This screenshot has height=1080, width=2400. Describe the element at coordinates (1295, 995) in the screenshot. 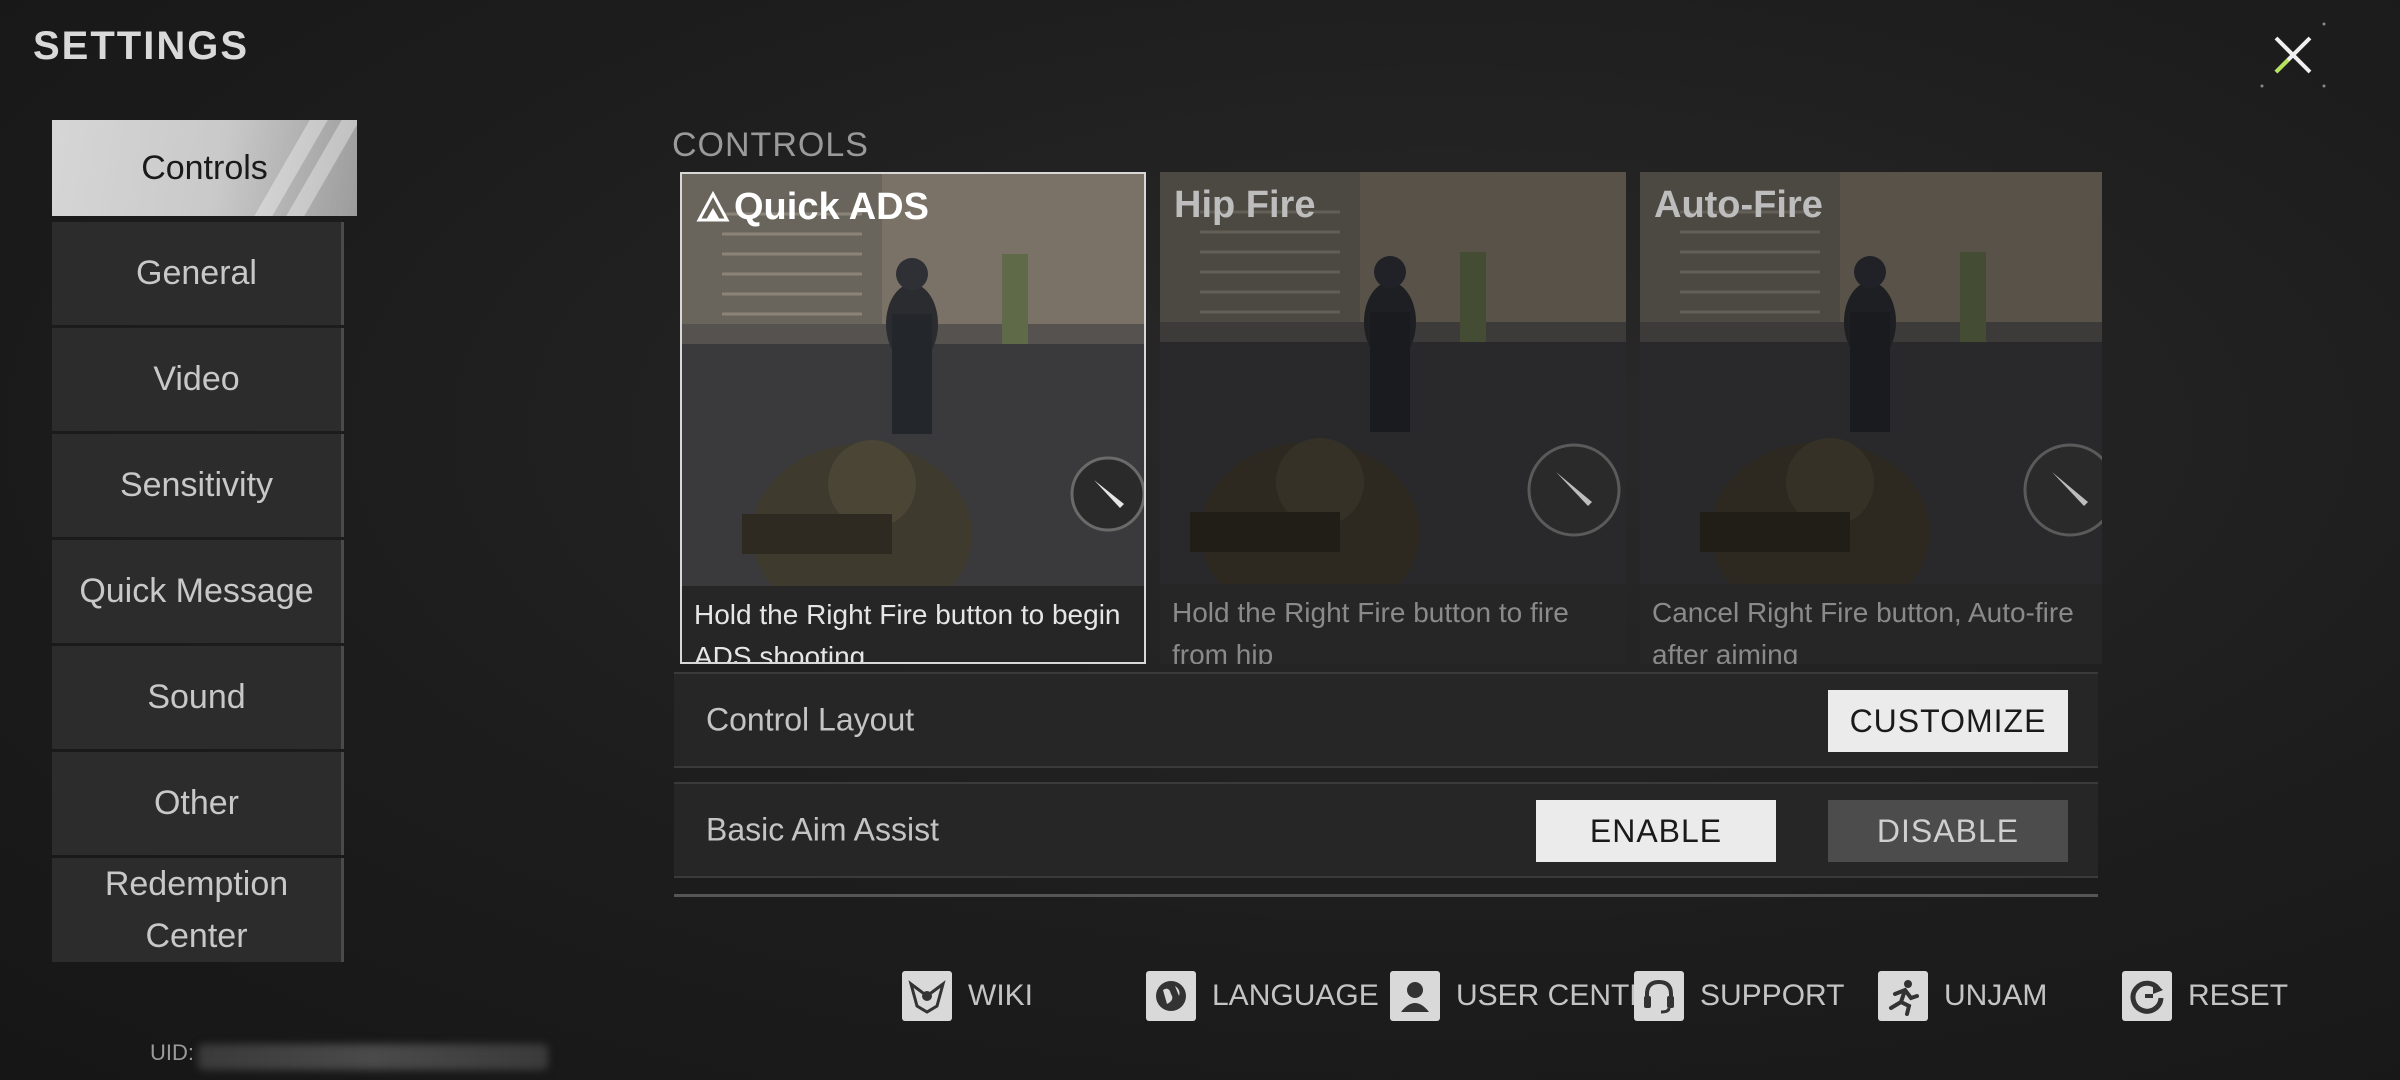

I see `language-label: LANGUAGE` at that location.